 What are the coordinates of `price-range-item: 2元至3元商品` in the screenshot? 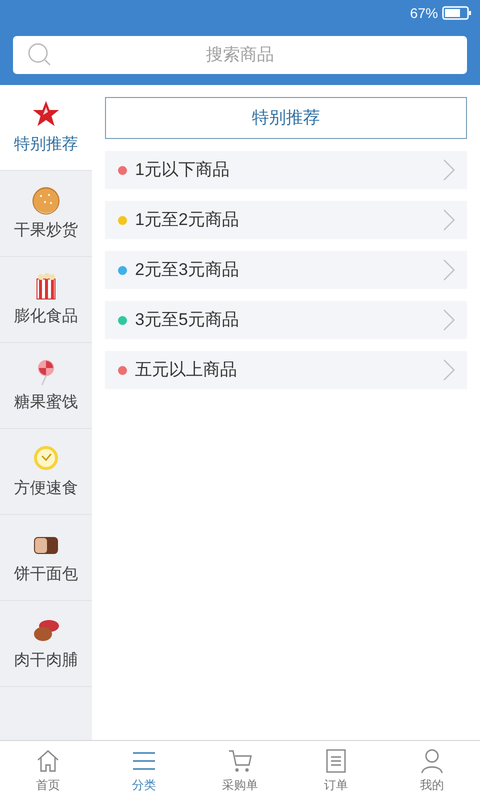 It's located at (286, 270).